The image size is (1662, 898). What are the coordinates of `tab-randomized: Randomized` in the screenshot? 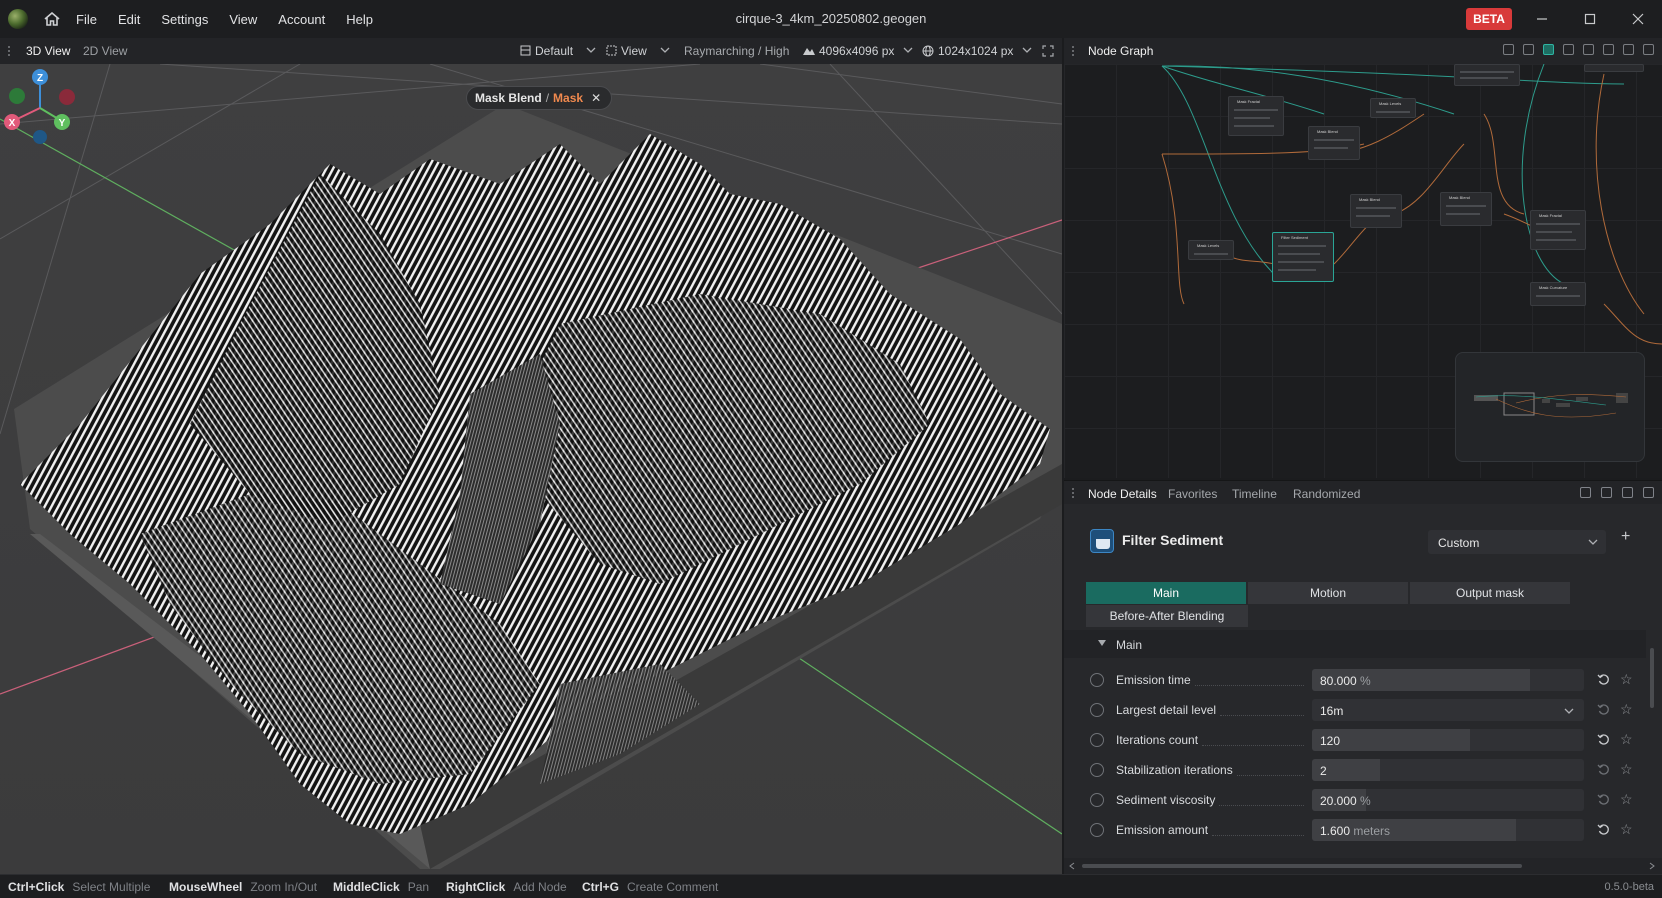 It's located at (1326, 494).